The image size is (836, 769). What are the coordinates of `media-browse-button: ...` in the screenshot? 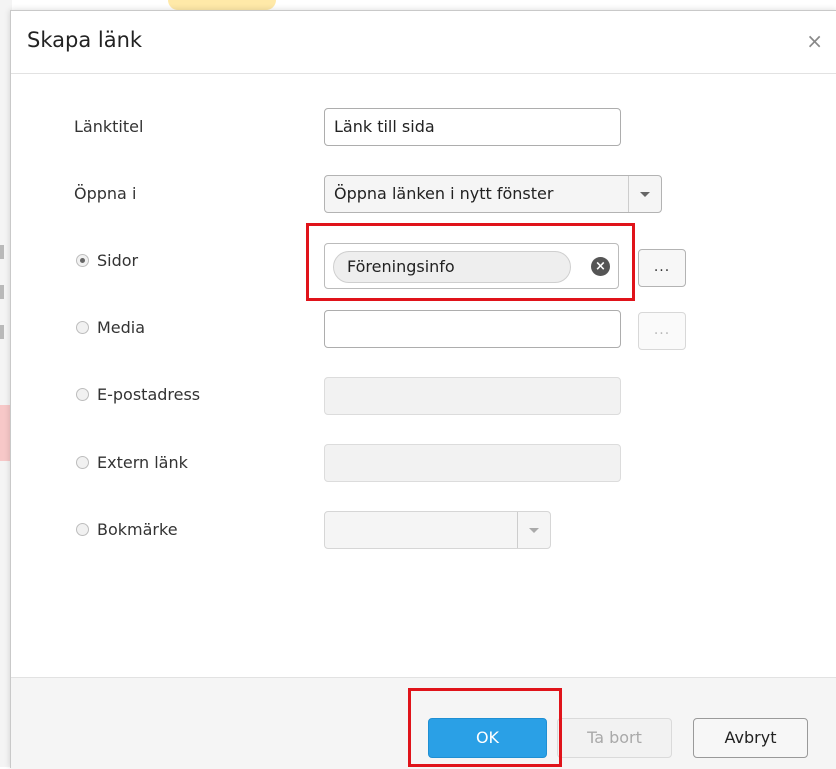 It's located at (662, 331).